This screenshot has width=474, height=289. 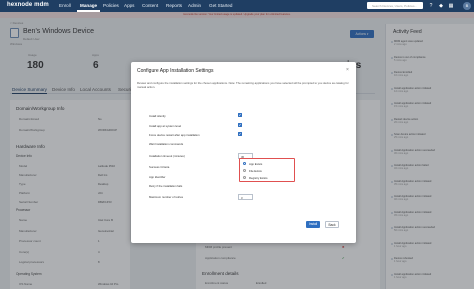 I want to click on notification-bell-icon: ◆, so click(x=441, y=6).